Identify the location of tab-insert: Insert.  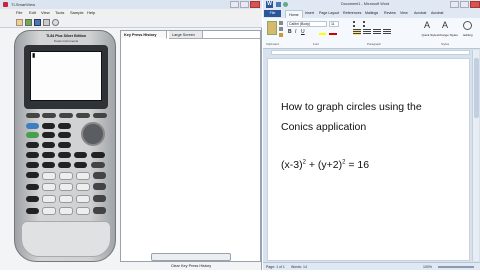
(309, 13).